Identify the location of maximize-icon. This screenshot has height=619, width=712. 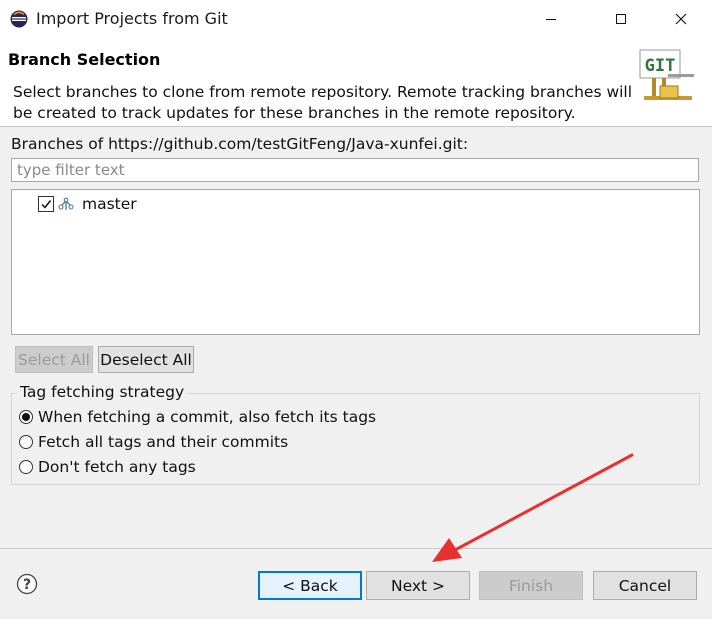
(621, 19).